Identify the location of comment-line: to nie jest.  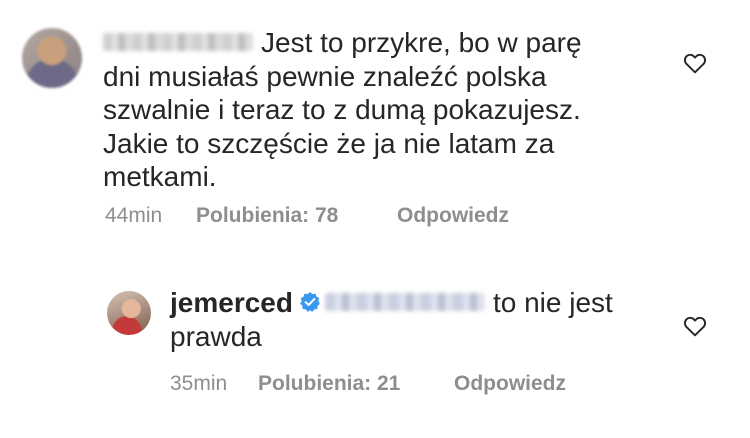
(552, 302).